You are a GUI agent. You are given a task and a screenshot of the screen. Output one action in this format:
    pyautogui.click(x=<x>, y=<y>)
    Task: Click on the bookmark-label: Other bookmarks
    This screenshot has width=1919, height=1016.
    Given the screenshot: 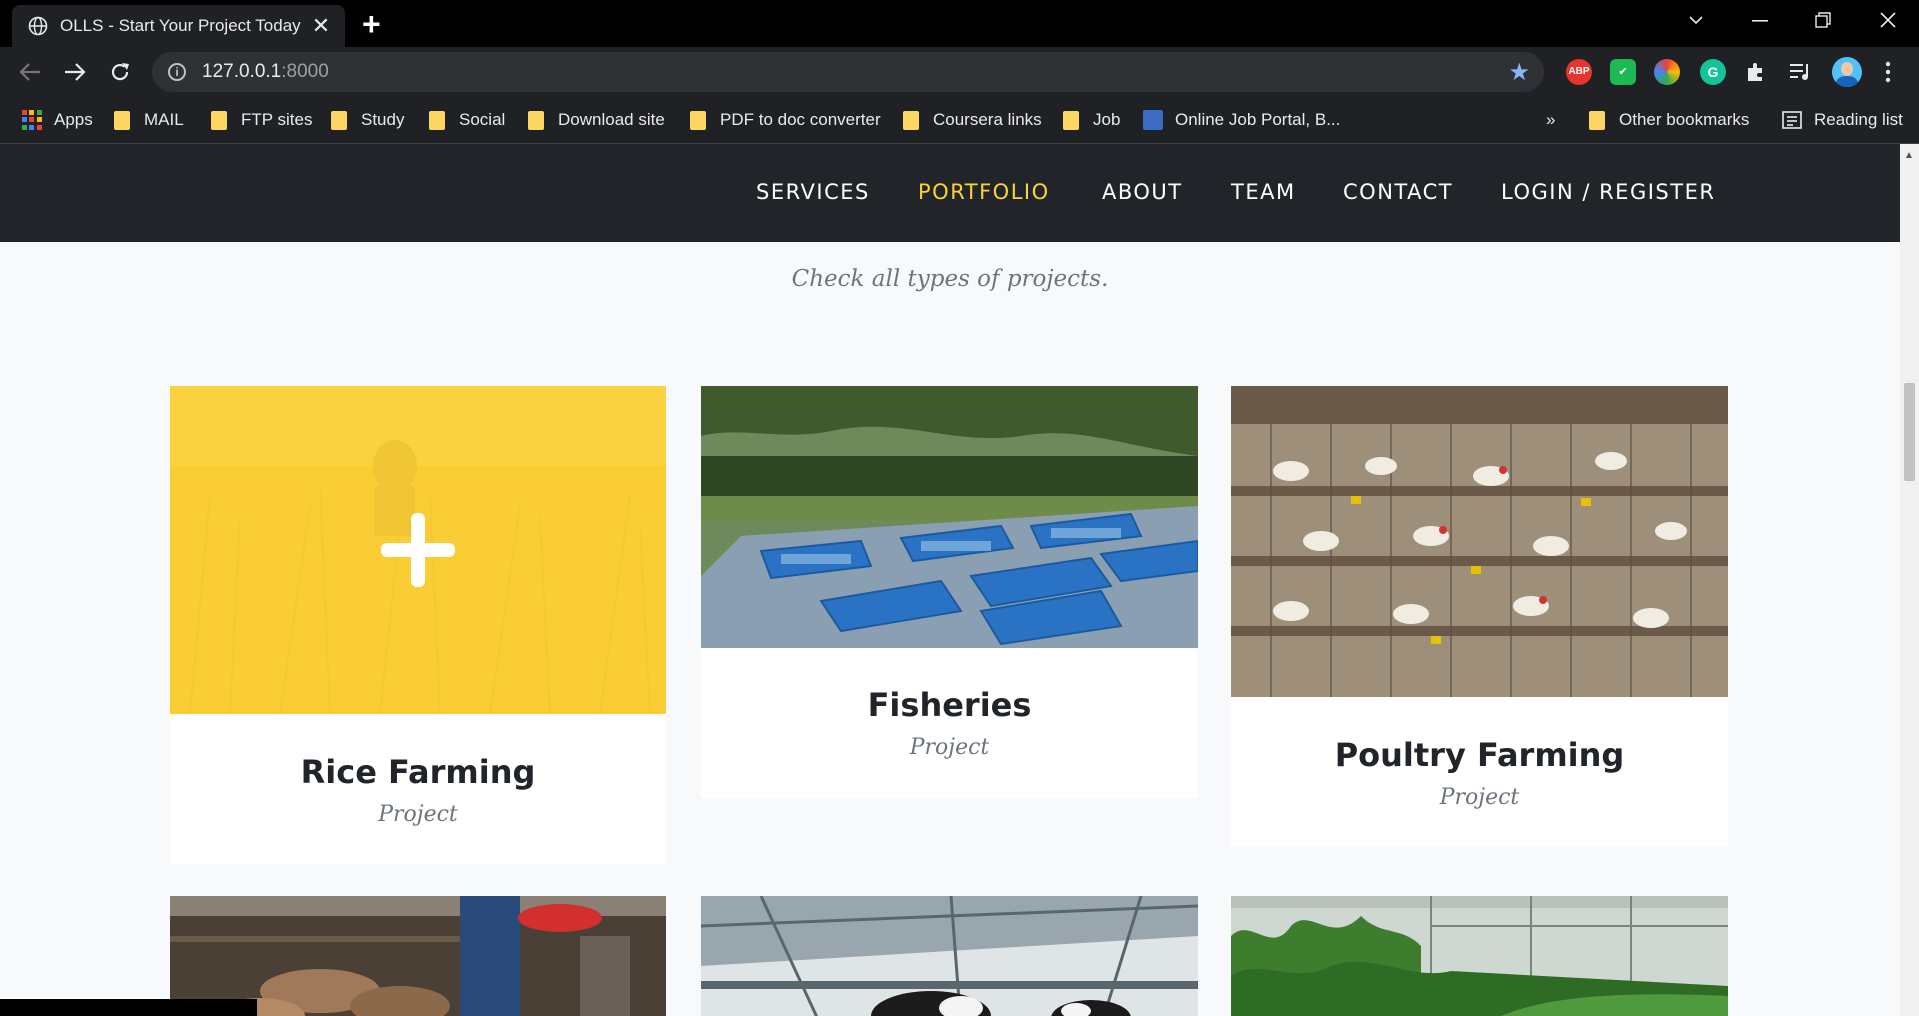 What is the action you would take?
    pyautogui.click(x=1684, y=119)
    